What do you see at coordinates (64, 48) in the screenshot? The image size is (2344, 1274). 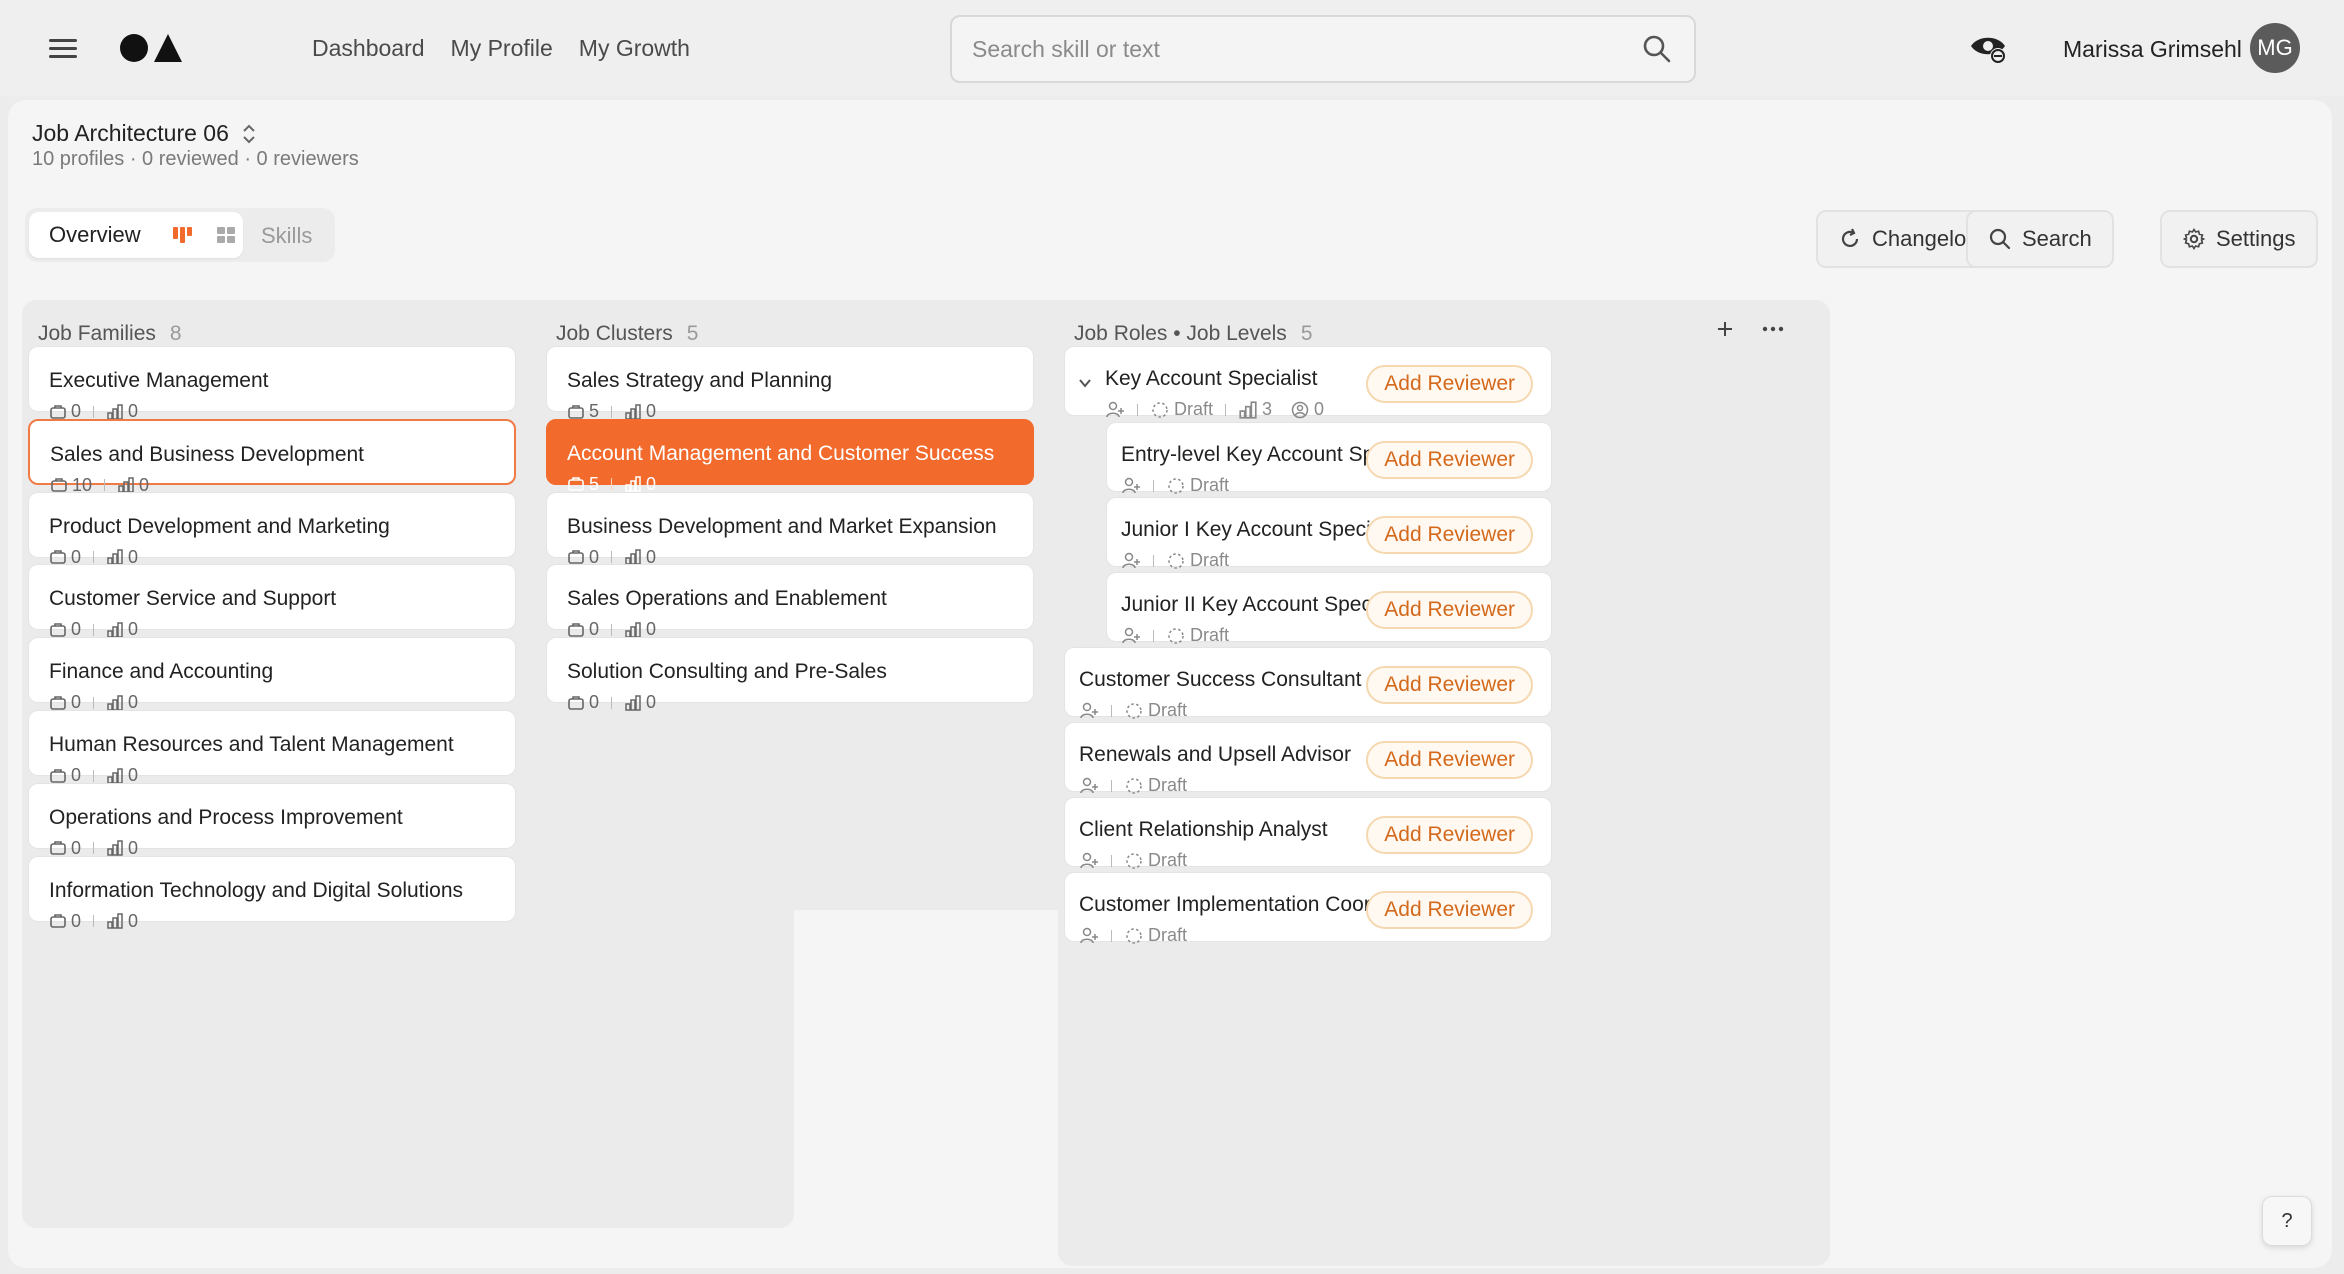 I see `hamburger-icon` at bounding box center [64, 48].